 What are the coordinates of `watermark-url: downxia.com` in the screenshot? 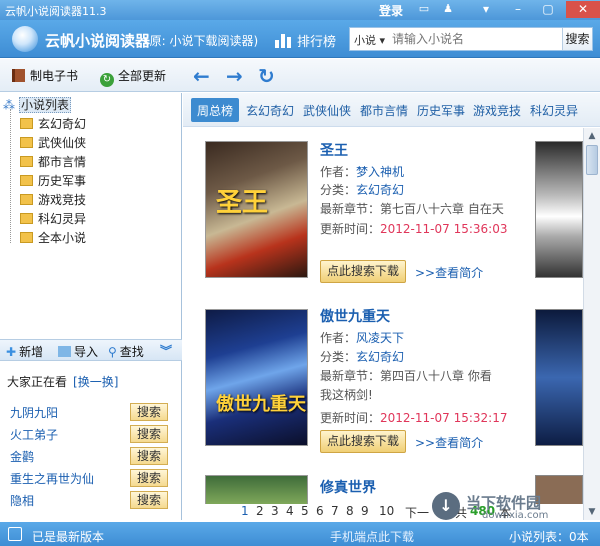 It's located at (515, 515).